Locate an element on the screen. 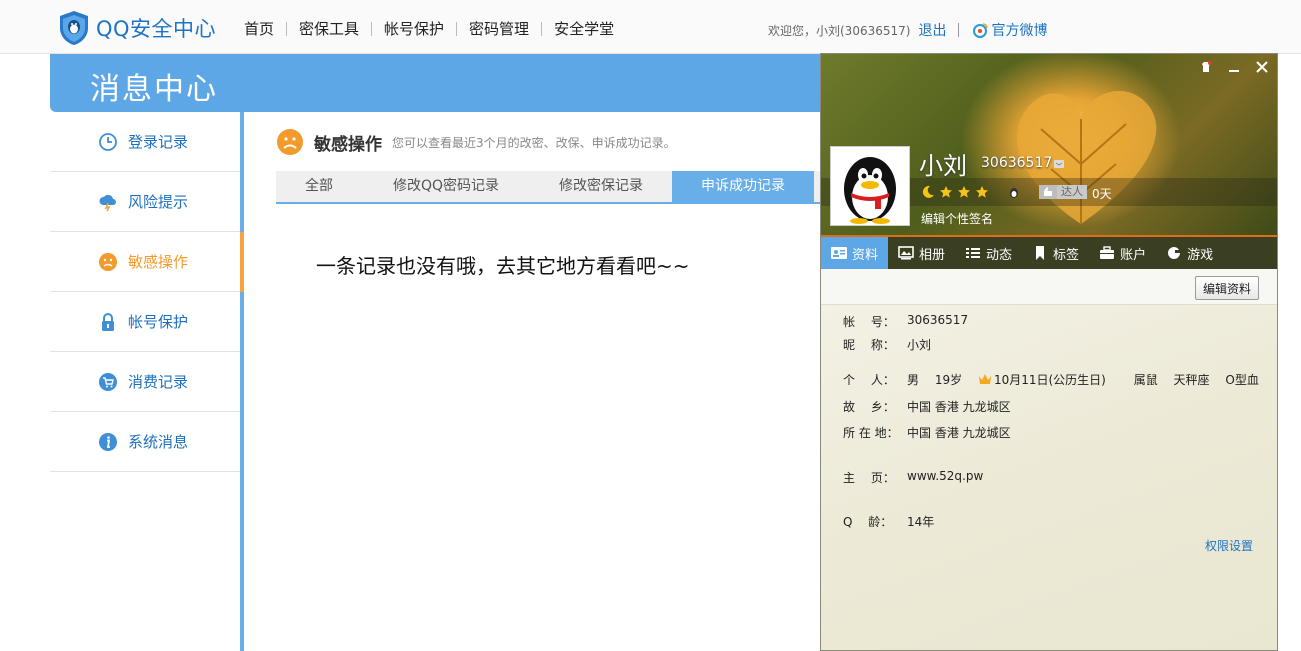  info-label: Q 龄： is located at coordinates (868, 522).